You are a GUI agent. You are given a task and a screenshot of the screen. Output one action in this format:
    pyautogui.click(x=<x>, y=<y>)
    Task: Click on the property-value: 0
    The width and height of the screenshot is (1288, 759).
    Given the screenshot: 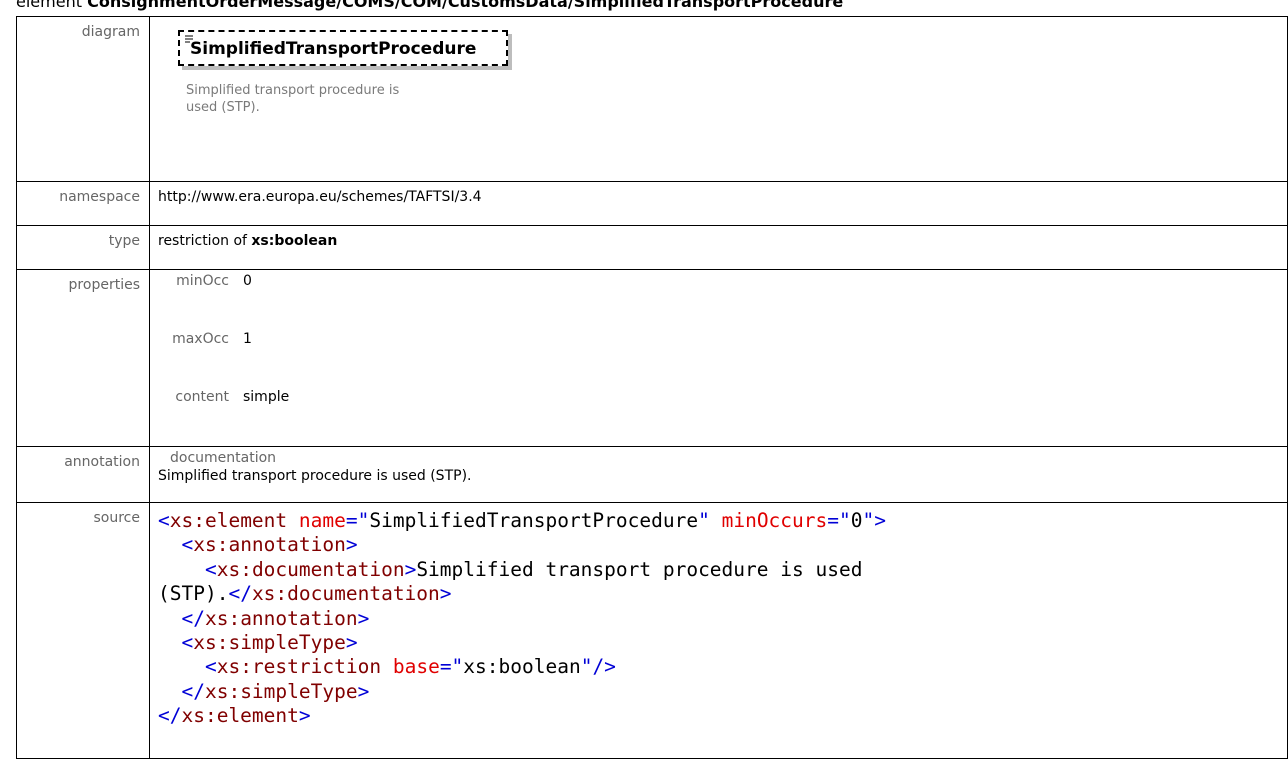 What is the action you would take?
    pyautogui.click(x=247, y=281)
    